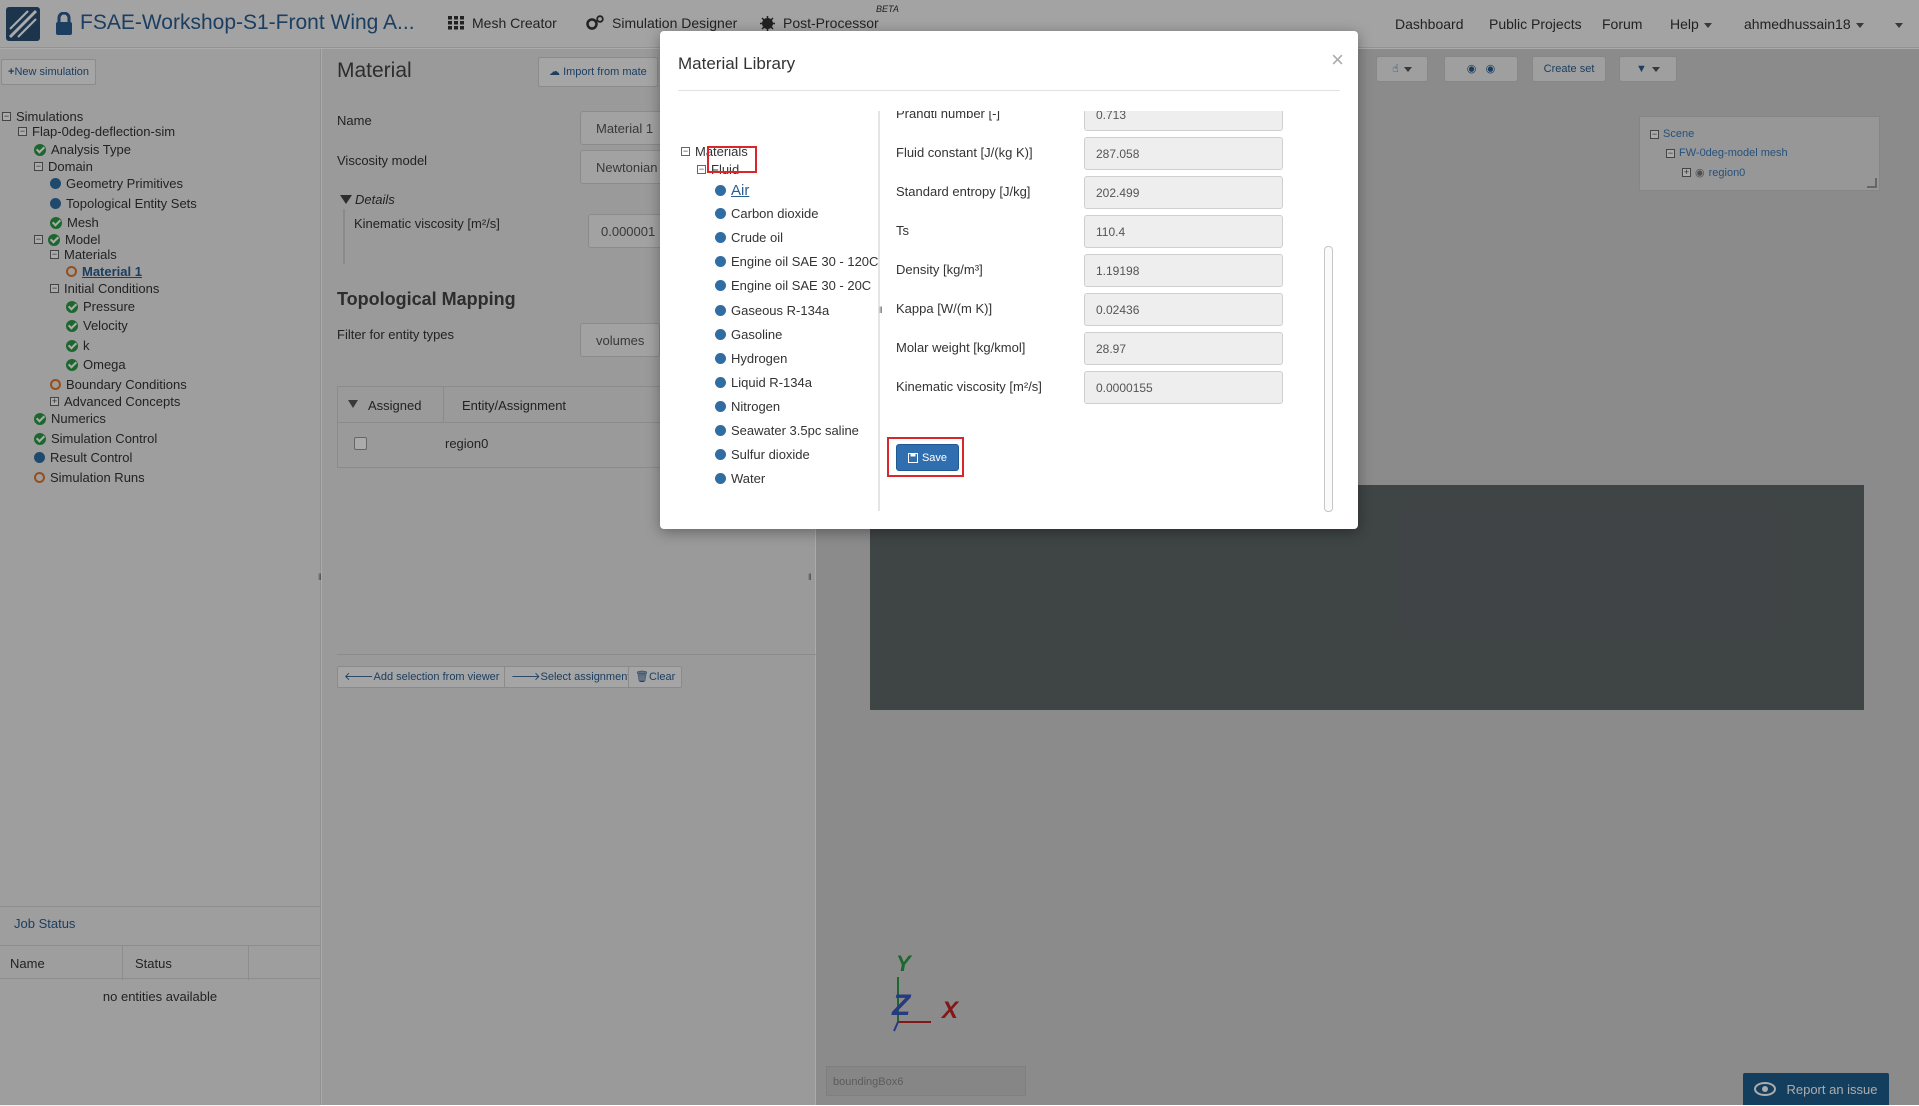  What do you see at coordinates (934, 457) in the screenshot?
I see `save-label: Save` at bounding box center [934, 457].